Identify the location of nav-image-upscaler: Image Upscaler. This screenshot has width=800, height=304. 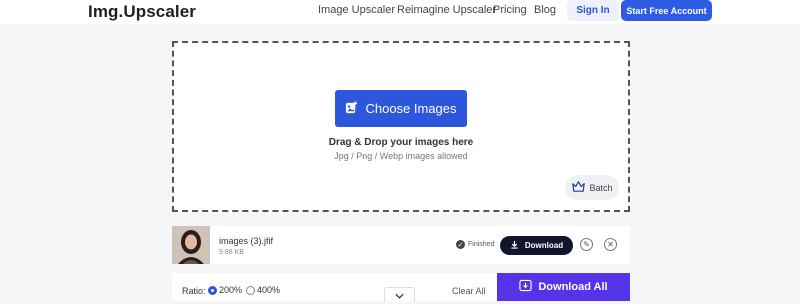
(356, 10).